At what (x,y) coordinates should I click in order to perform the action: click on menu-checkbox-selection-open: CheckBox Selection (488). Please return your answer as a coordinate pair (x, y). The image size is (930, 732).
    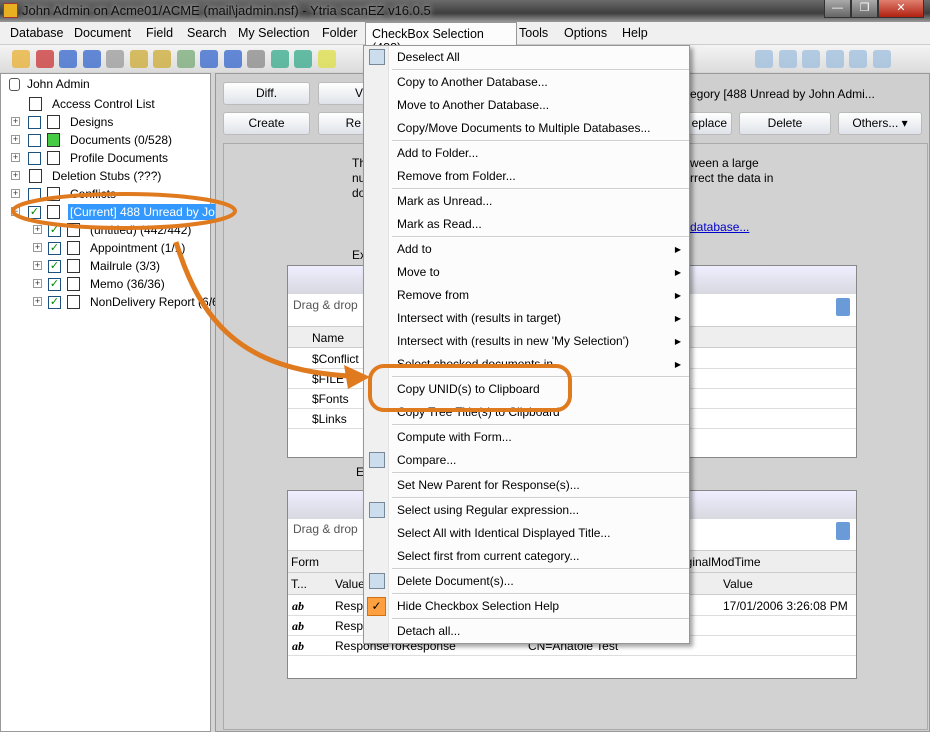
    Looking at the image, I should click on (441, 38).